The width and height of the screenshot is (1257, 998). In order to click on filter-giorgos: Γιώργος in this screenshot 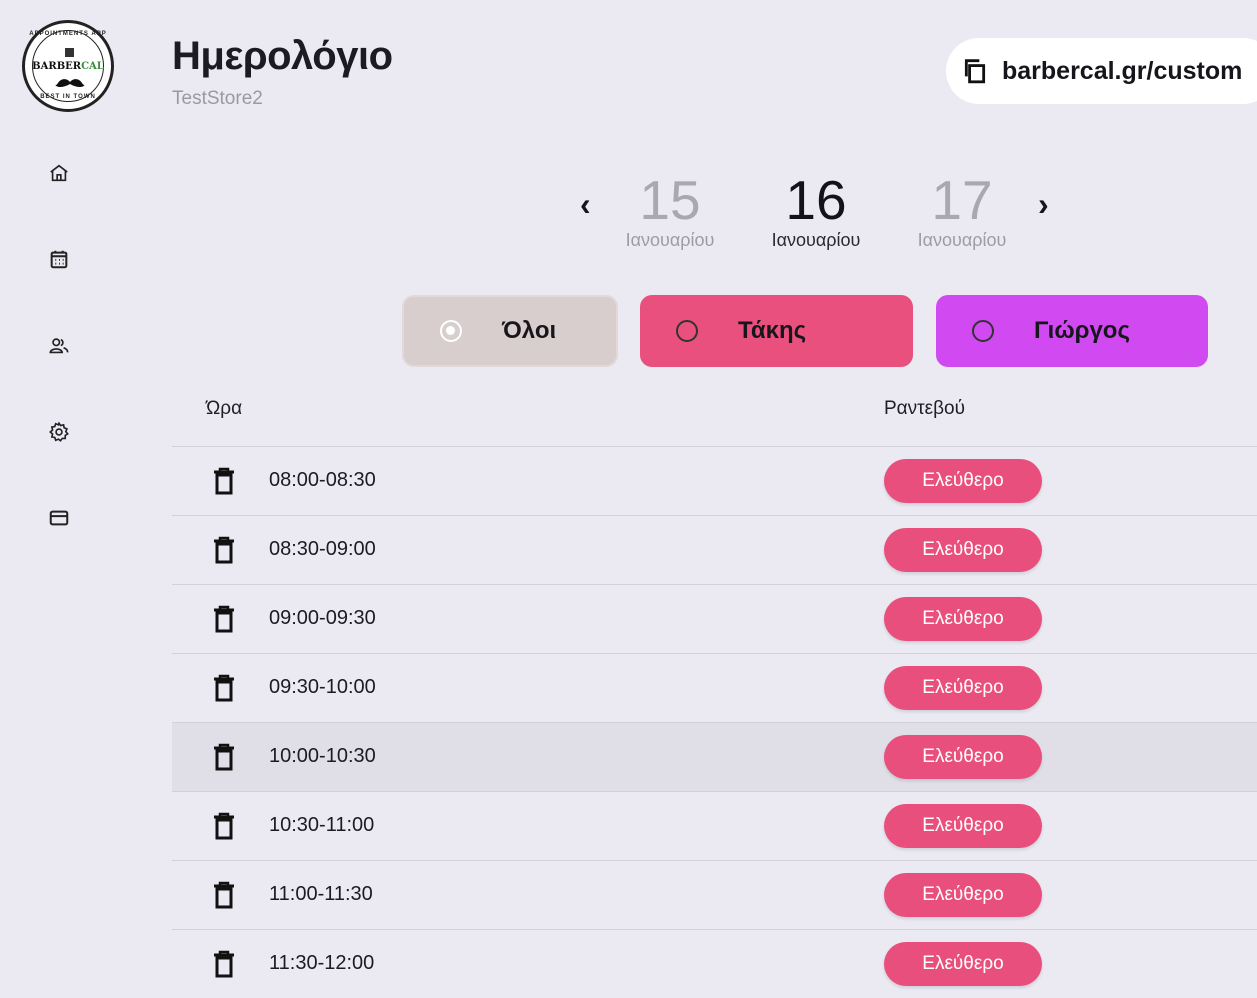, I will do `click(1072, 331)`.